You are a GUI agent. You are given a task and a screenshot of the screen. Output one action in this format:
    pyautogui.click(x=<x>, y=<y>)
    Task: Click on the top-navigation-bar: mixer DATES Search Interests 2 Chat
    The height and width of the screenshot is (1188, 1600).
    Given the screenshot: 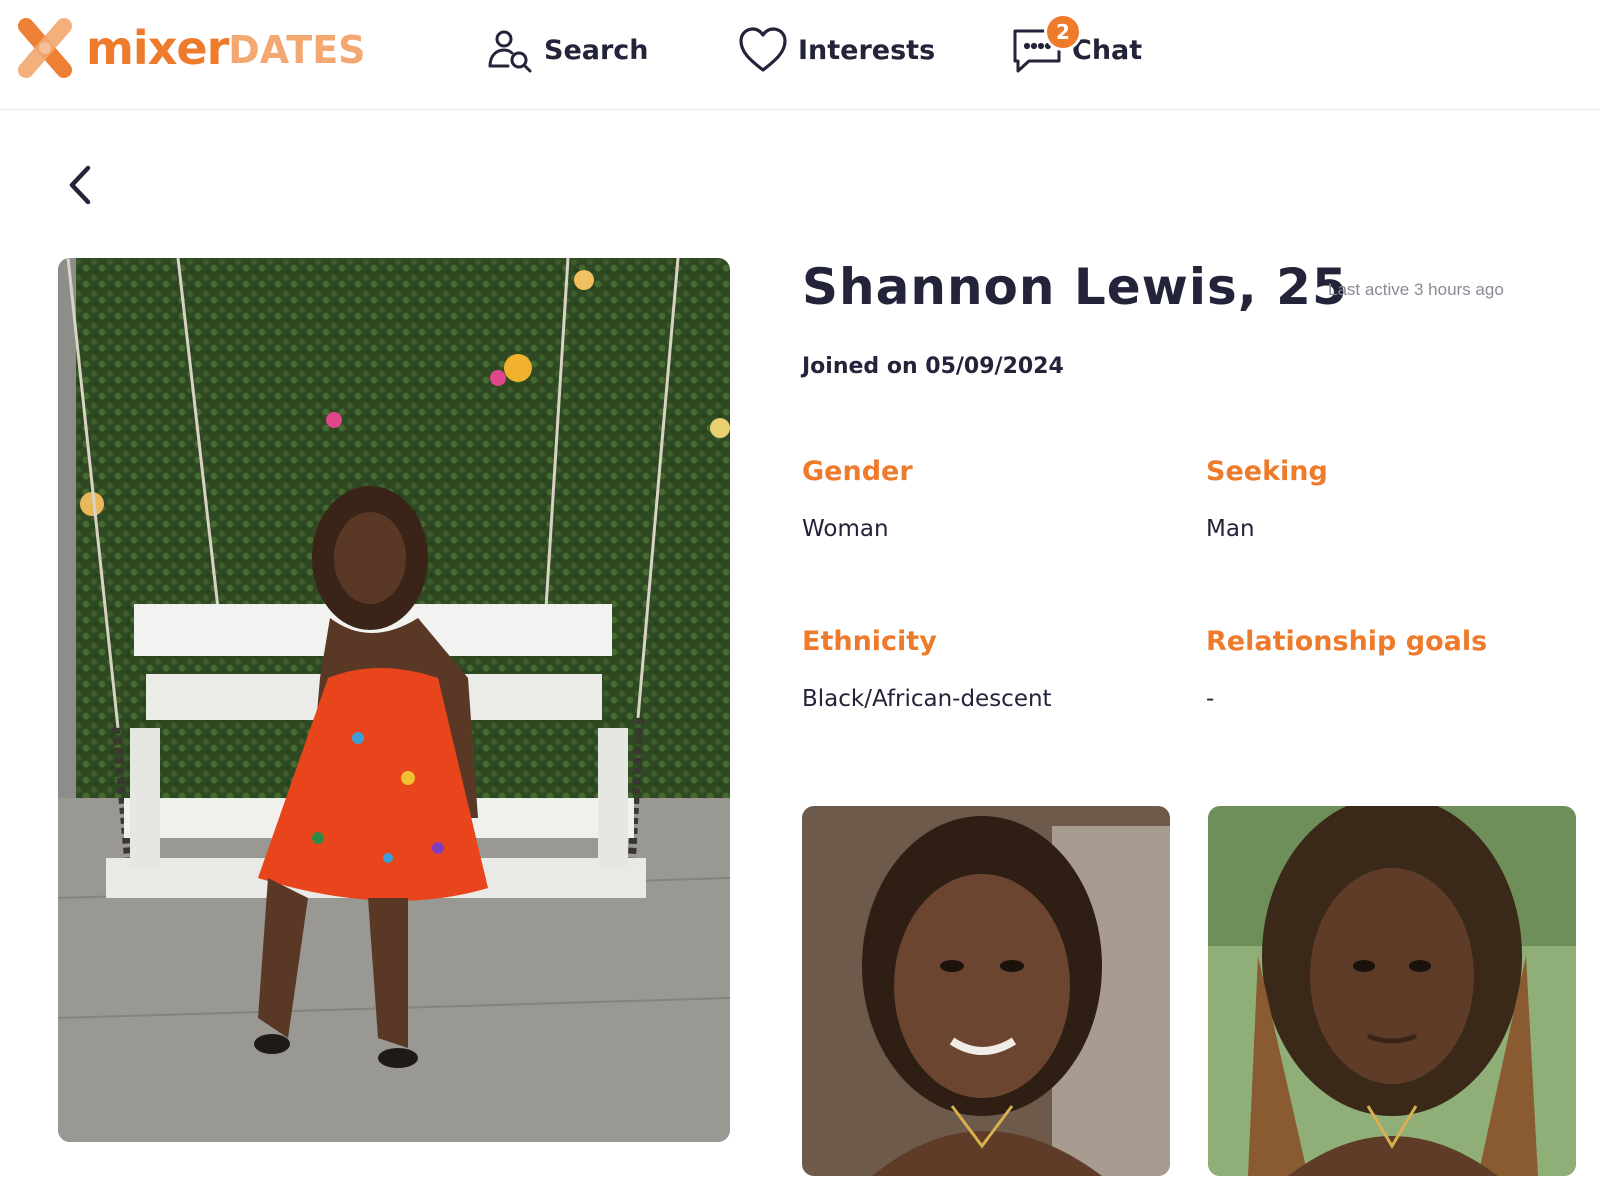 What is the action you would take?
    pyautogui.click(x=800, y=55)
    